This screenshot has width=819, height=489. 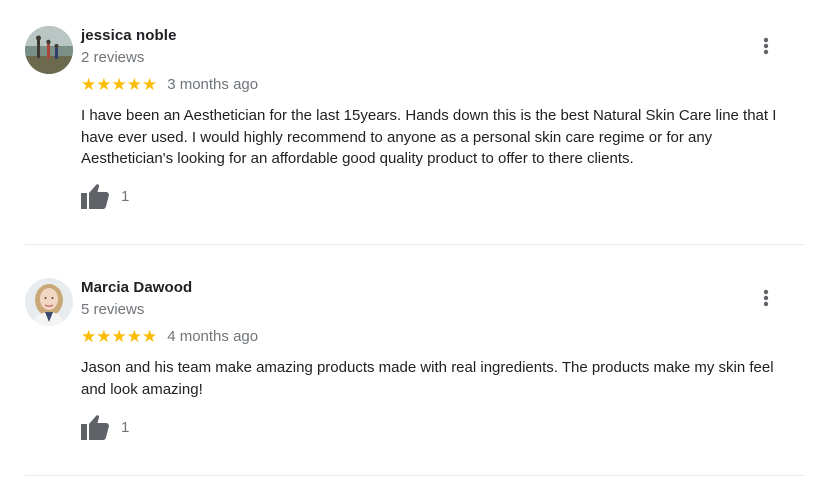 What do you see at coordinates (213, 84) in the screenshot?
I see `review-date: 3 months ago` at bounding box center [213, 84].